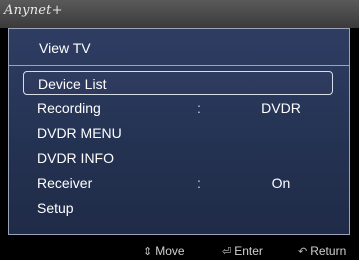 The width and height of the screenshot is (359, 260). Describe the element at coordinates (69, 108) in the screenshot. I see `menu-item-label: Recording` at that location.